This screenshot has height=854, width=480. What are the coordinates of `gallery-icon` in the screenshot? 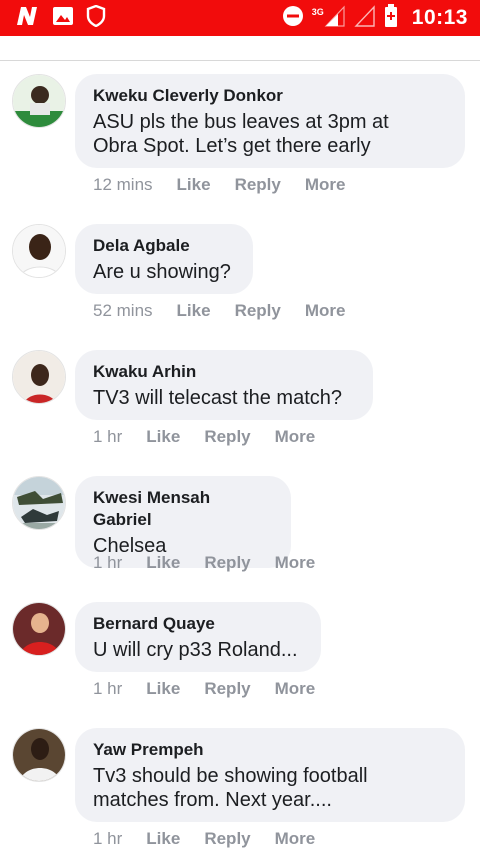 It's located at (63, 18).